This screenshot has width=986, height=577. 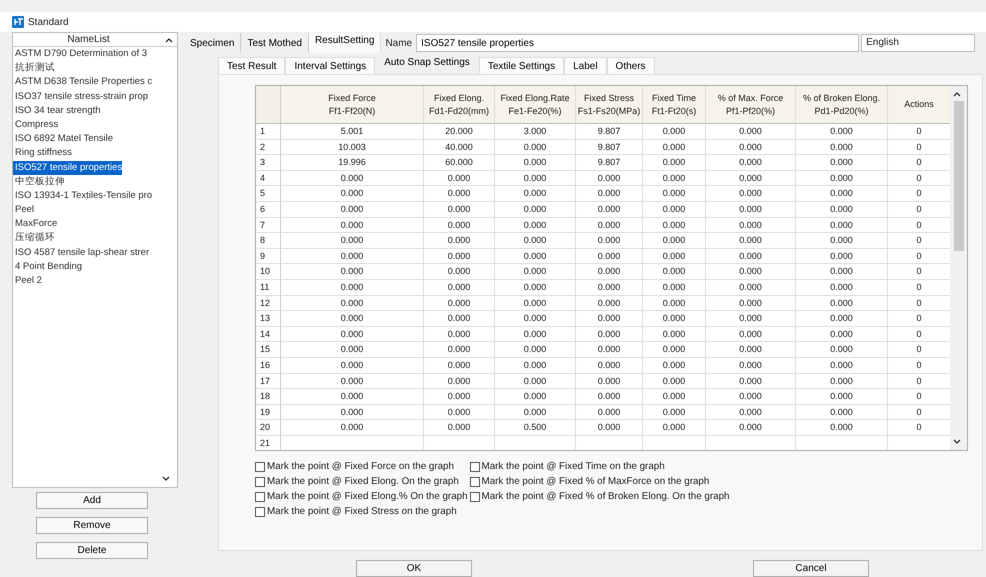 What do you see at coordinates (918, 43) in the screenshot?
I see `language-field: English` at bounding box center [918, 43].